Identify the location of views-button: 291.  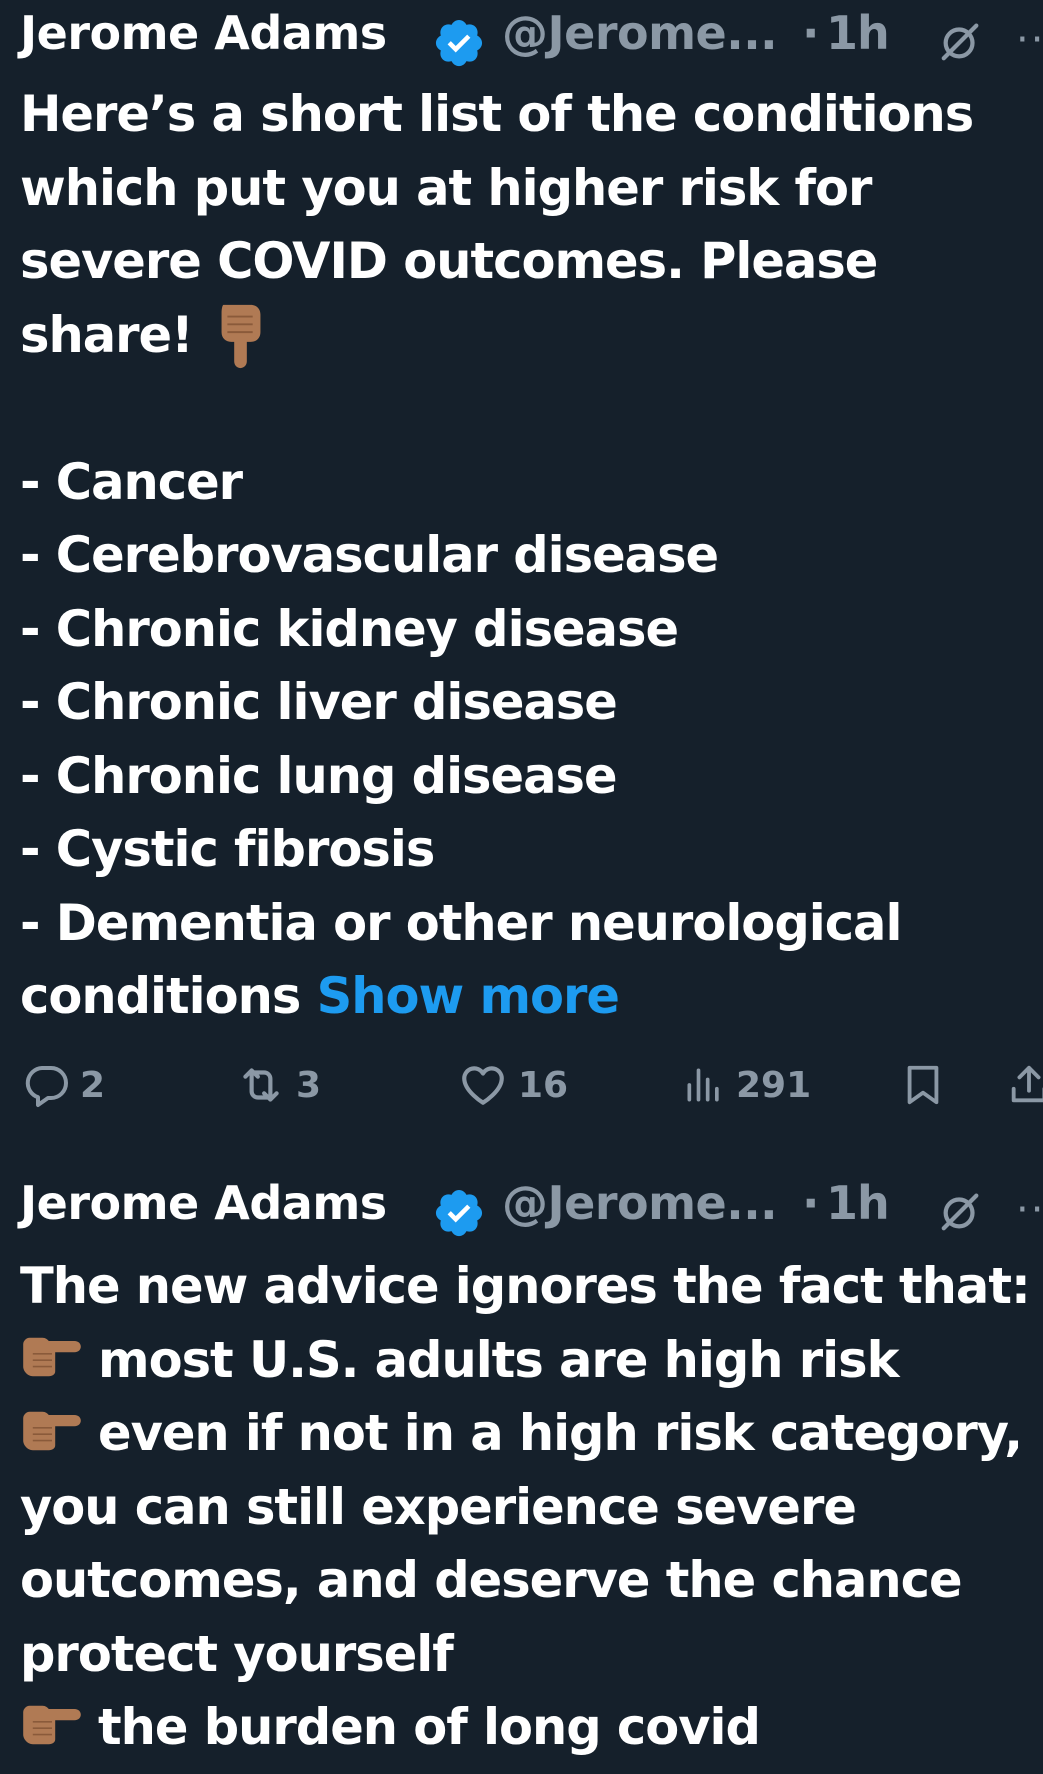
(746, 1085).